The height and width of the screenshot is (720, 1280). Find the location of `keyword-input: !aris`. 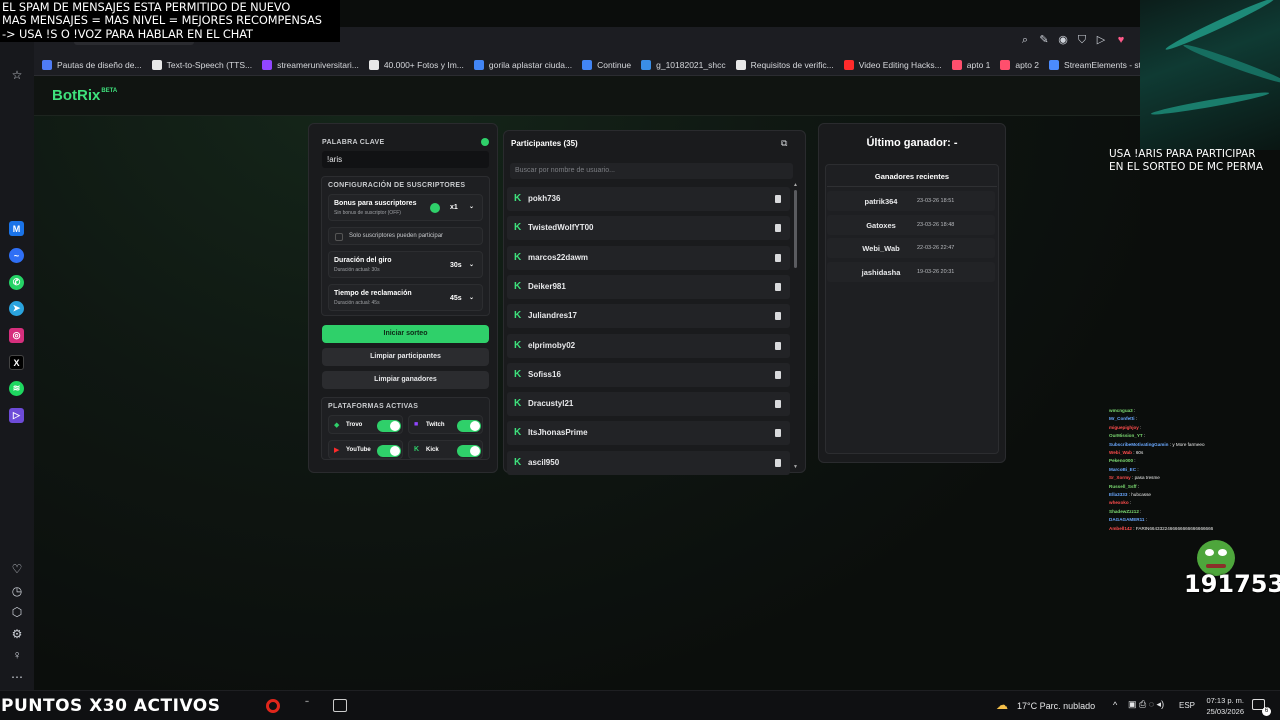

keyword-input: !aris is located at coordinates (405, 159).